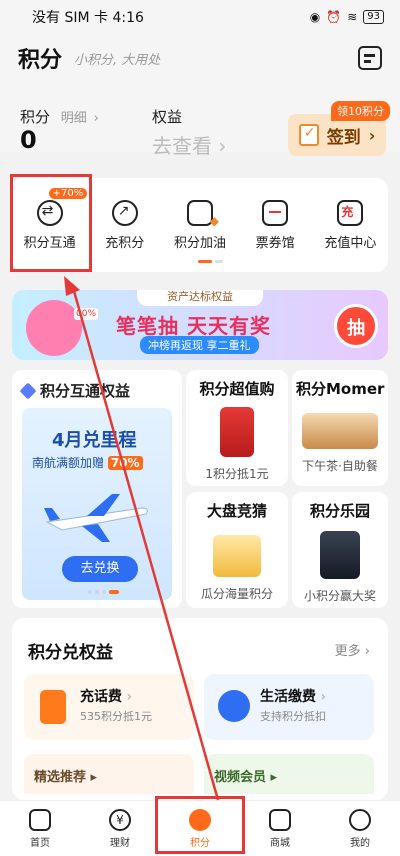 This screenshot has width=400, height=856. What do you see at coordinates (40, 828) in the screenshot?
I see `tab-home: 首页` at bounding box center [40, 828].